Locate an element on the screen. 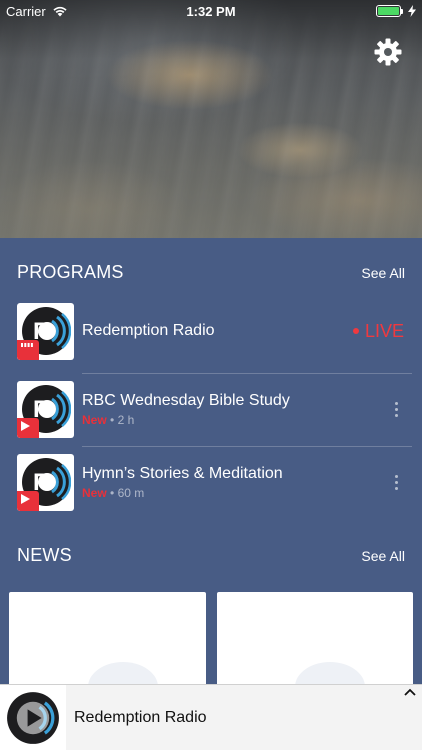 The height and width of the screenshot is (750, 422). program-duration: 2 h is located at coordinates (126, 420).